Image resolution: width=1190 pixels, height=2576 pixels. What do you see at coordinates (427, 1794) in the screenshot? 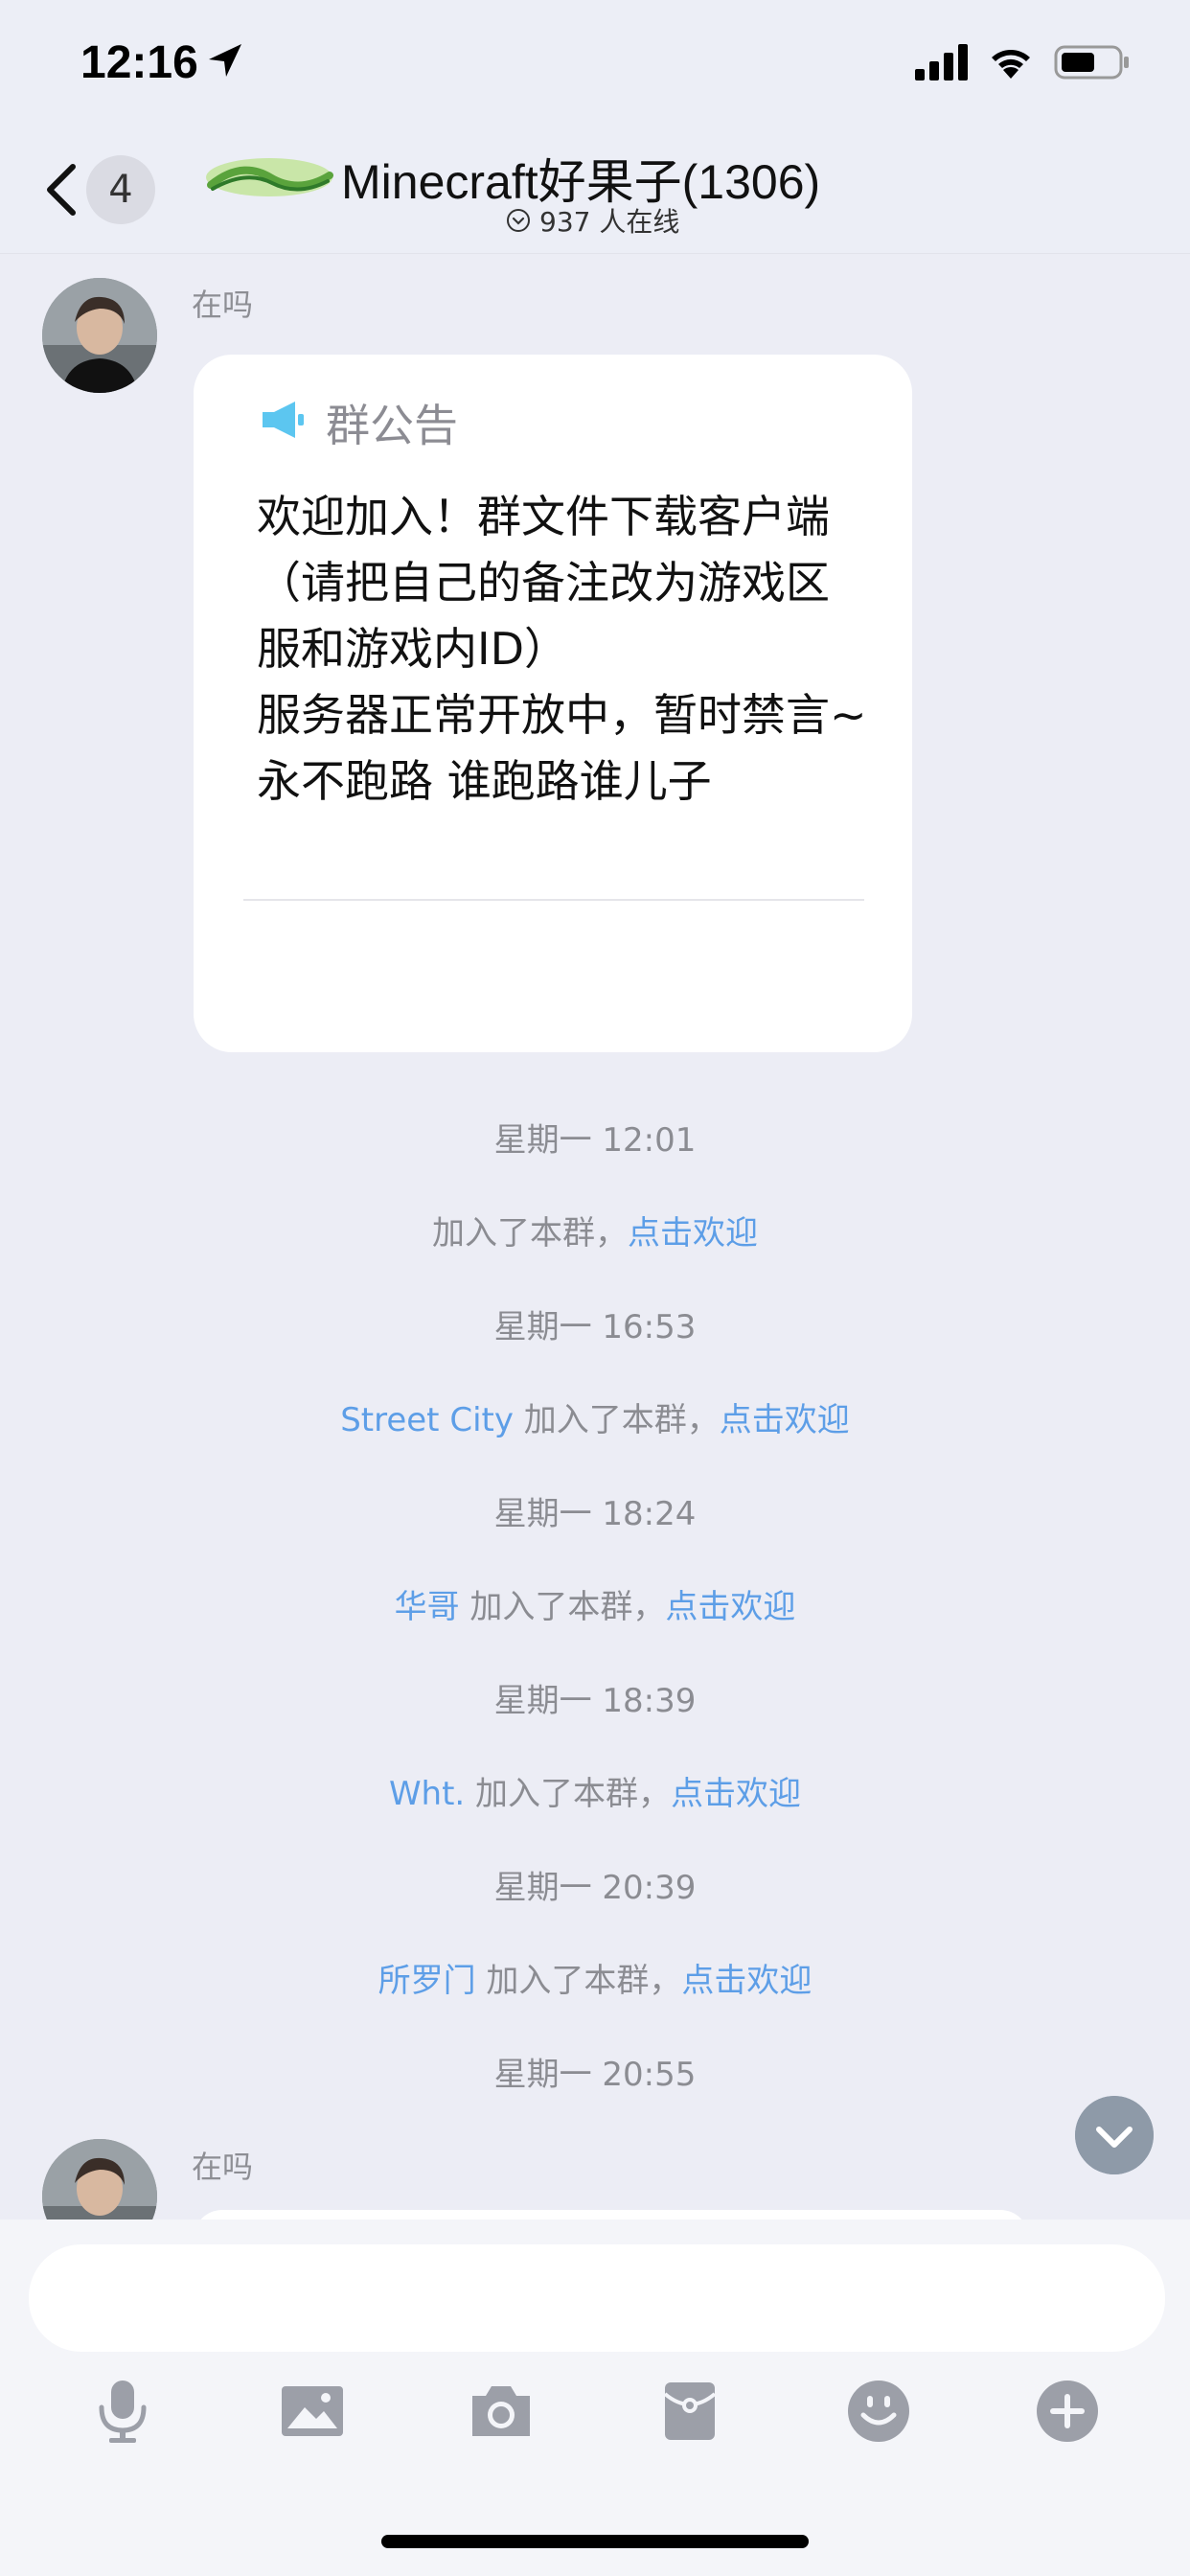
I see `member-name: Wht.` at bounding box center [427, 1794].